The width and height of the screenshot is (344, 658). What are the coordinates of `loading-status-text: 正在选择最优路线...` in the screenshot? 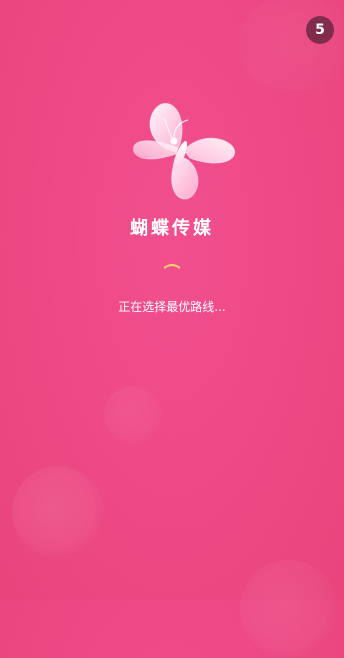 It's located at (172, 307).